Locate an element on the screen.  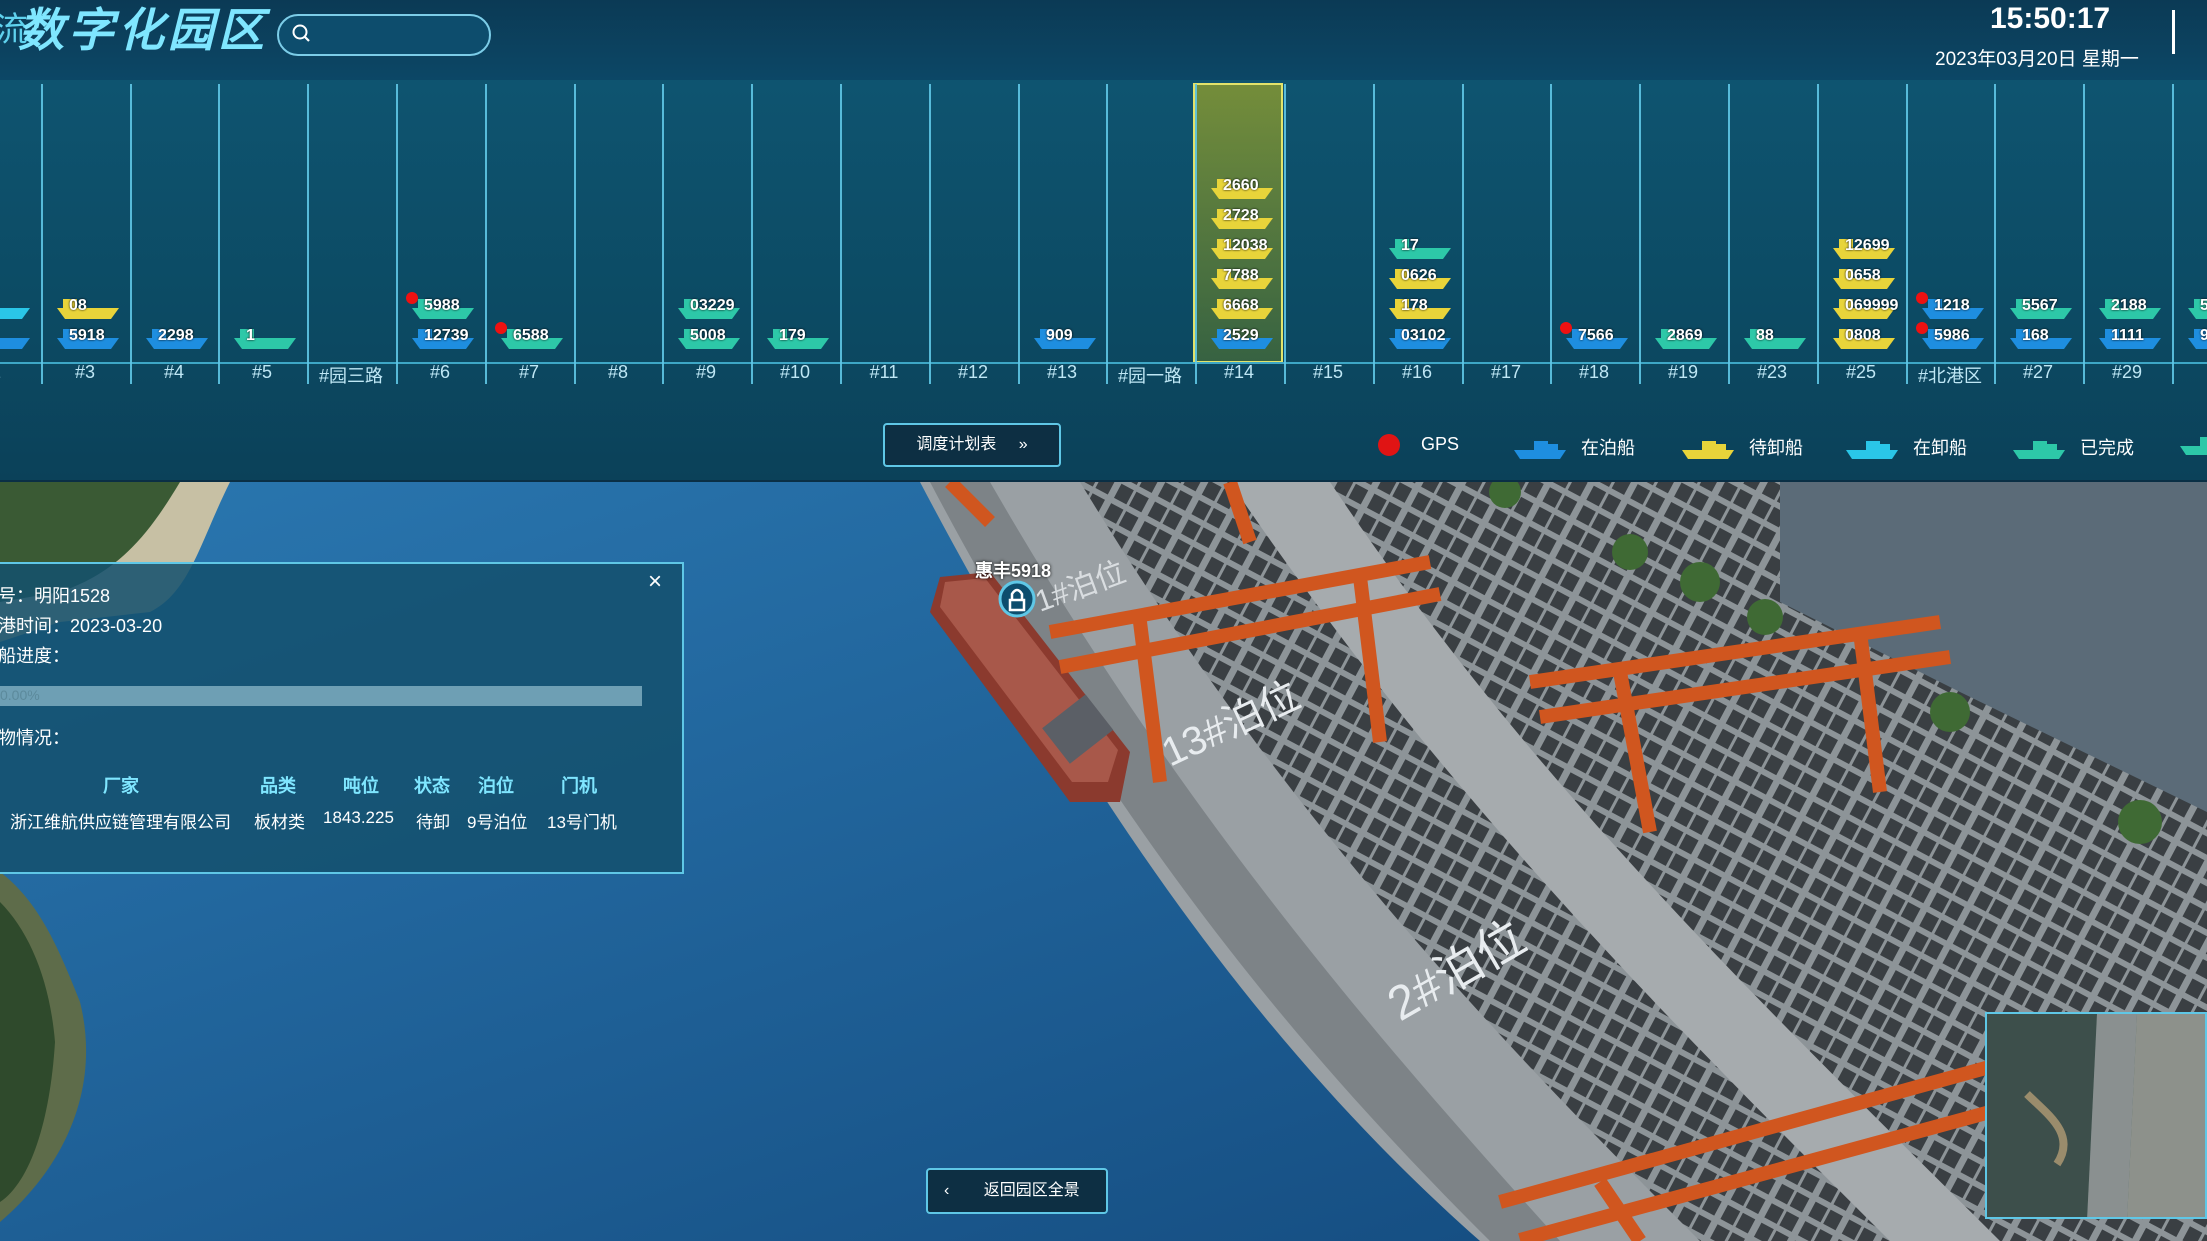
minimap is located at coordinates (2096, 1115).